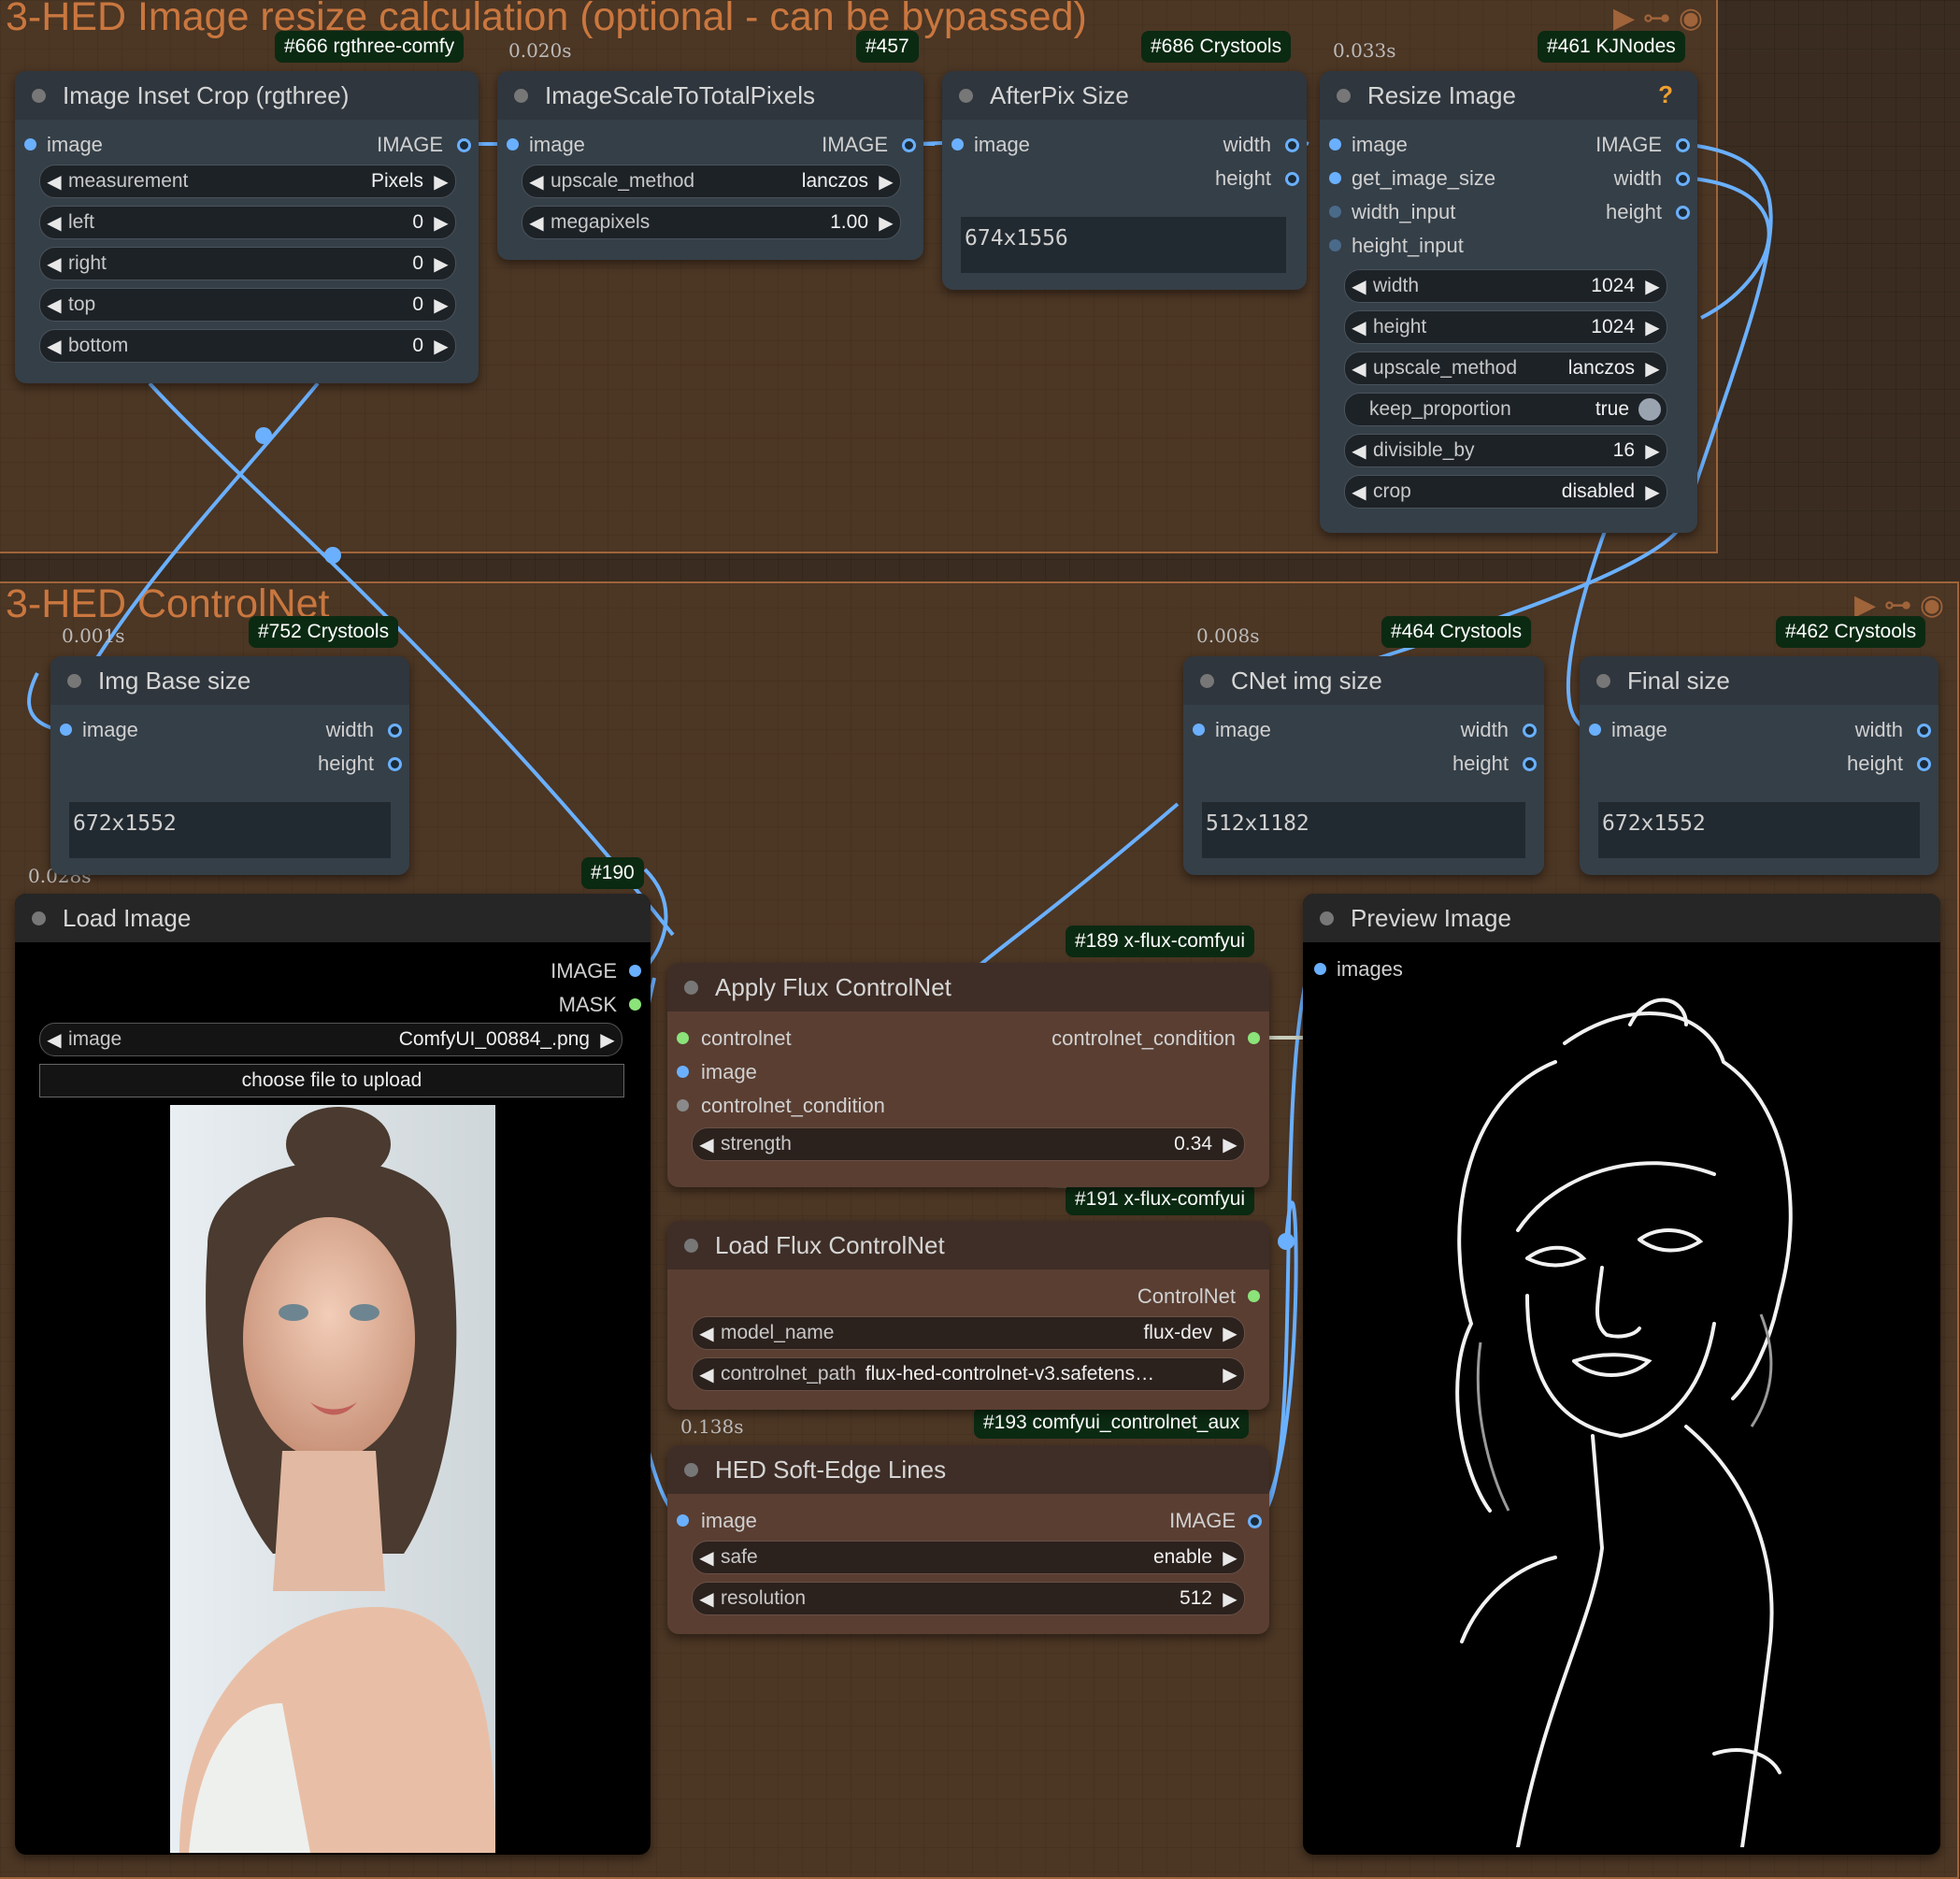  I want to click on question-icon: ?, so click(1665, 94).